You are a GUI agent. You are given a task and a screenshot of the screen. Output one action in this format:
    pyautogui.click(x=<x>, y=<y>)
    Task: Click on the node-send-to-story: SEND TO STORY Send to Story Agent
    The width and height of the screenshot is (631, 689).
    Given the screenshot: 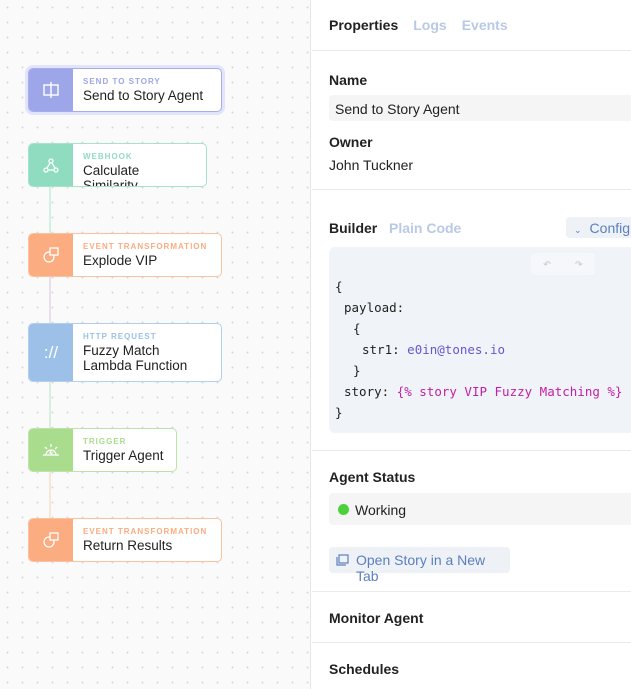 What is the action you would take?
    pyautogui.click(x=125, y=90)
    